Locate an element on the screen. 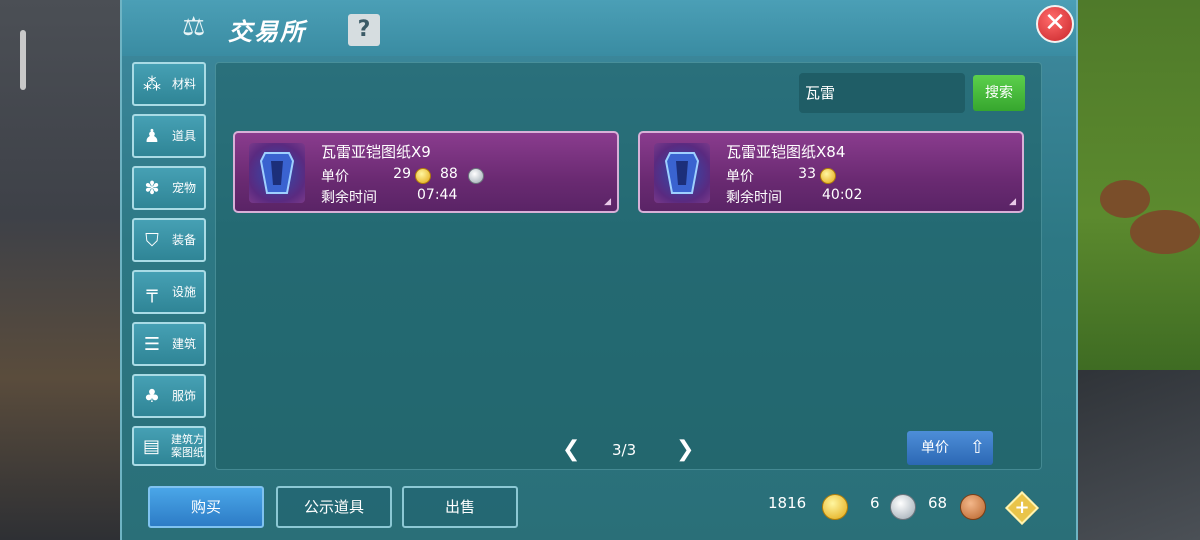  bronze-coin-icon is located at coordinates (973, 507).